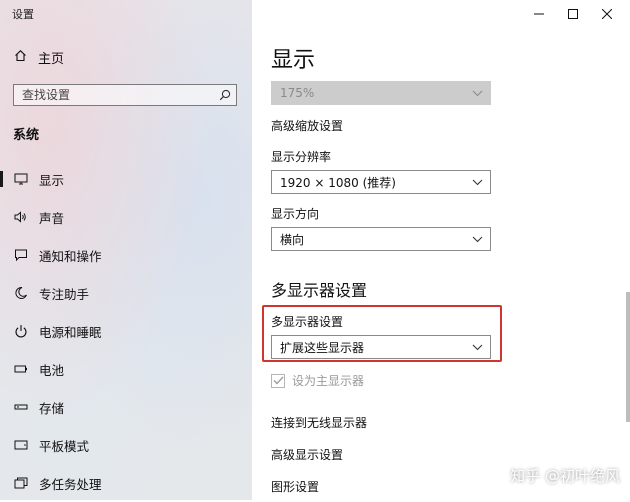  What do you see at coordinates (70, 256) in the screenshot?
I see `sidebar-item-label: 通知和操作` at bounding box center [70, 256].